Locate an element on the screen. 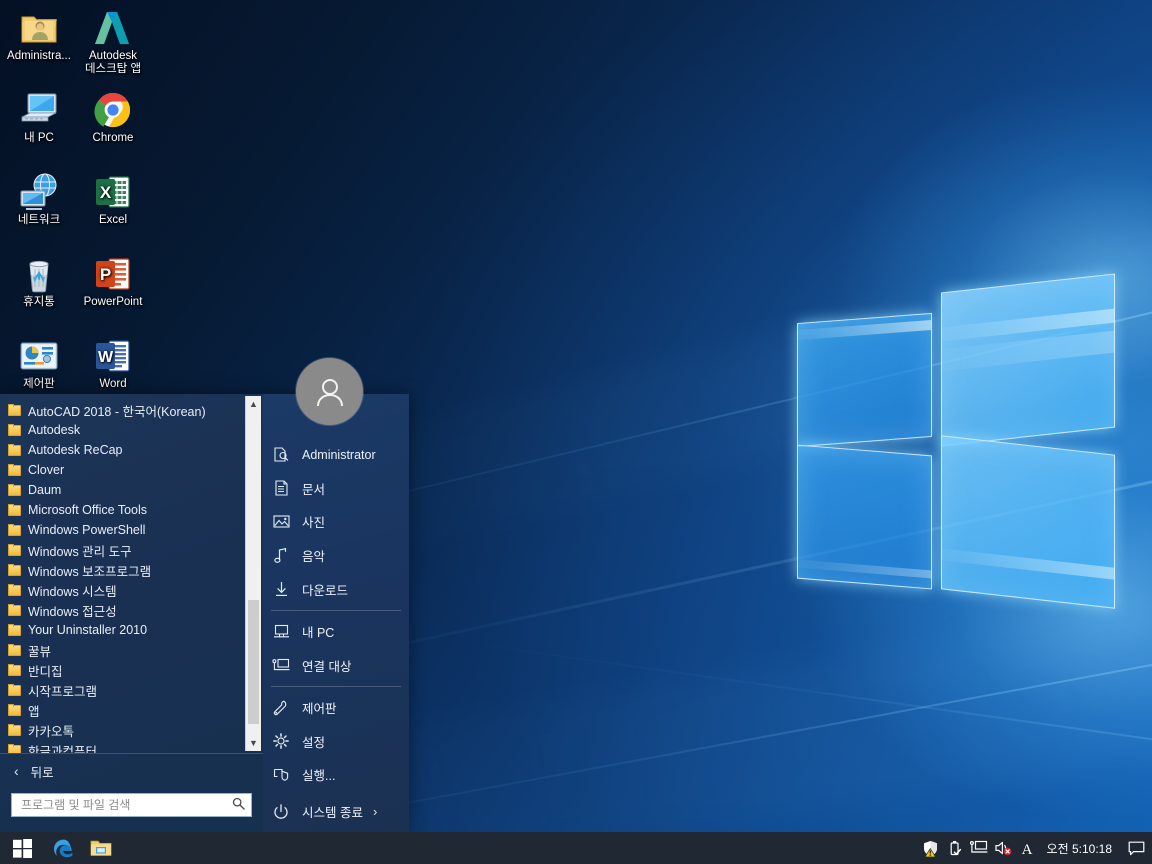 This screenshot has width=1152, height=864. program-list-item: Microsoft Office Tools is located at coordinates (126, 510).